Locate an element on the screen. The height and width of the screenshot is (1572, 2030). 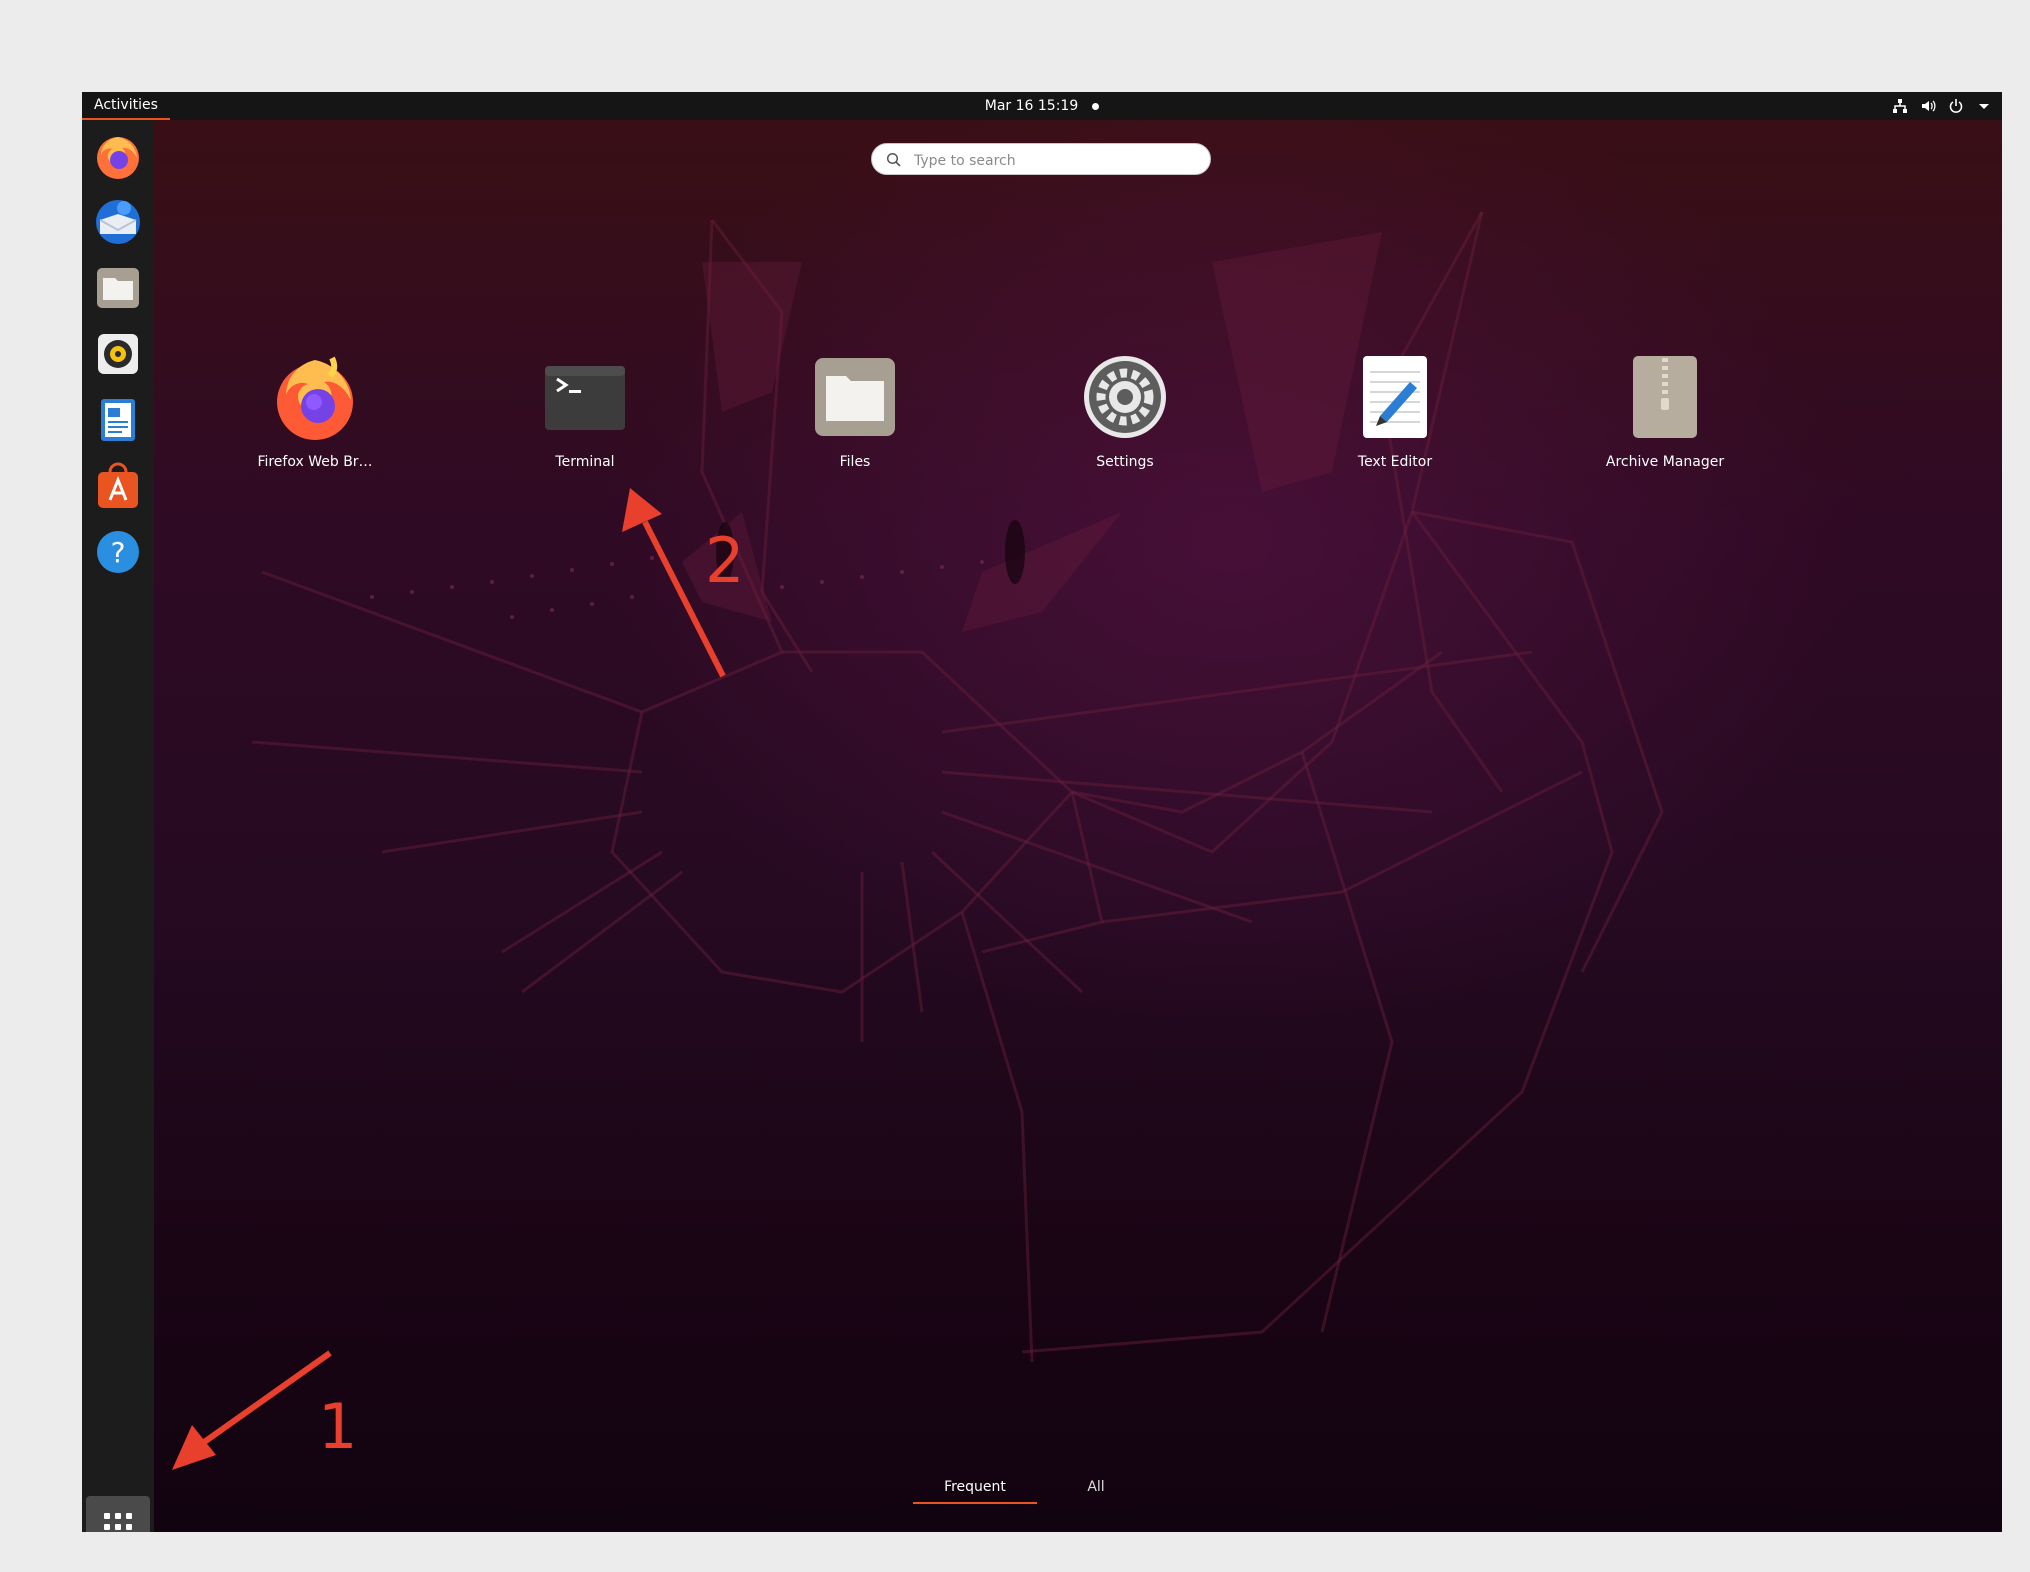
clock-datetime: Mar 16 15:19 is located at coordinates (1042, 106).